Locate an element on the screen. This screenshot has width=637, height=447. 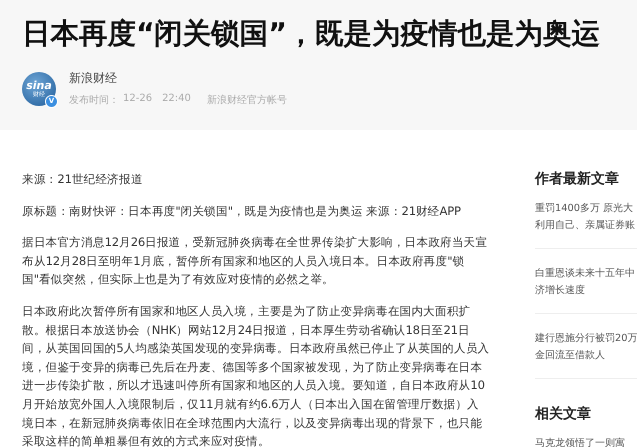
article-link: 重罚1400多万 原光大 利用自己、亲属证券账 is located at coordinates (586, 217).